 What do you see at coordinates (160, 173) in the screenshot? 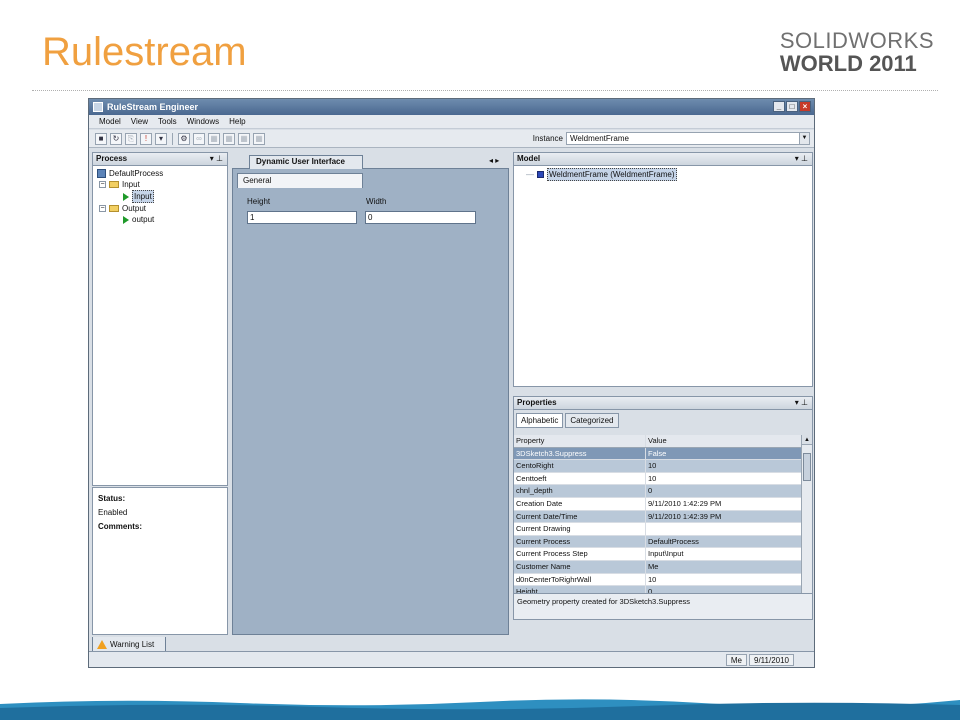
I see `tree-item-defaultprocess: DefaultProcess` at bounding box center [160, 173].